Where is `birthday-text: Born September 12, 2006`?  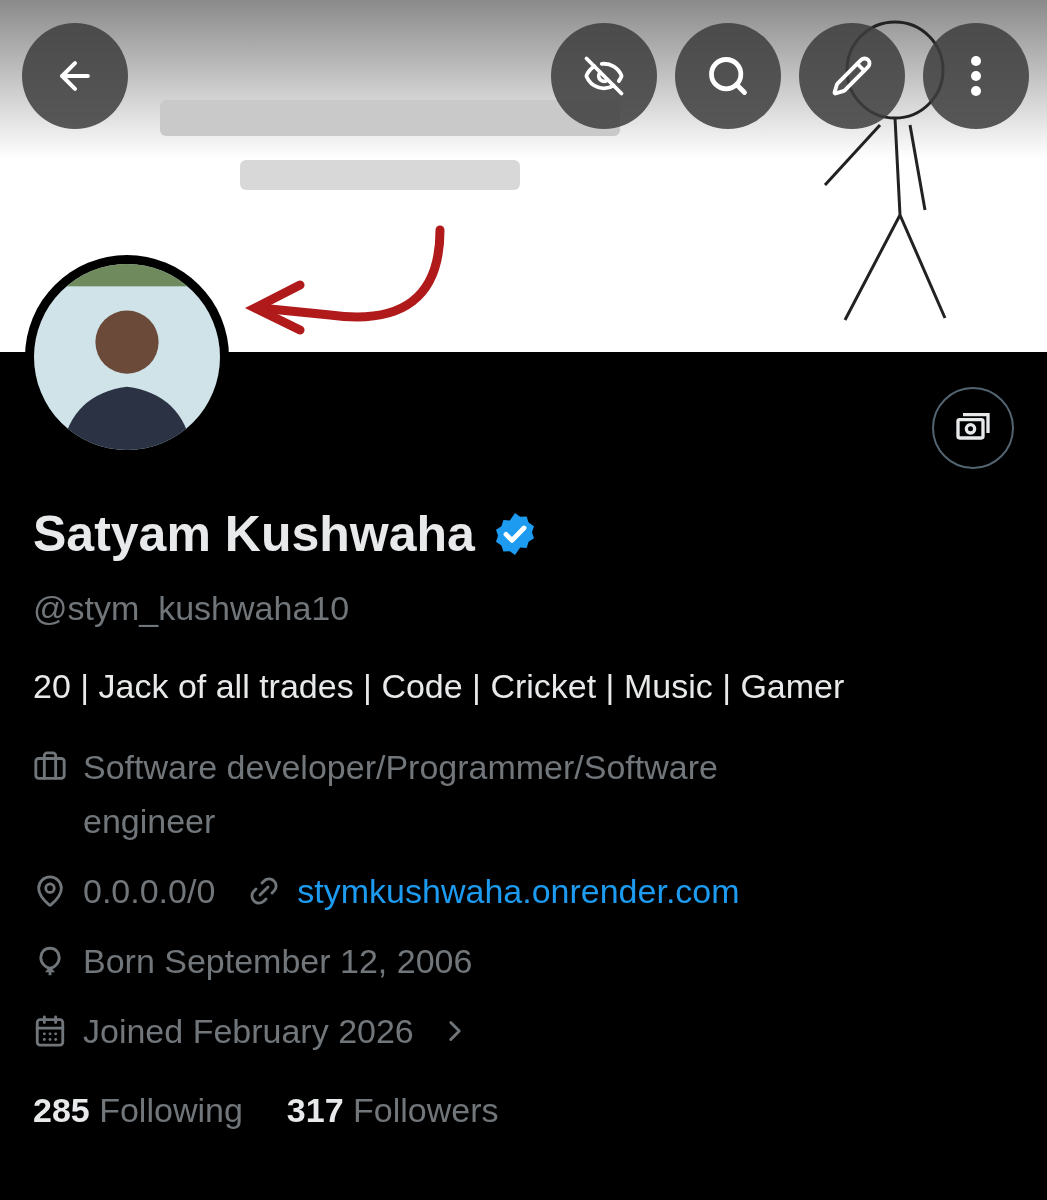 birthday-text: Born September 12, 2006 is located at coordinates (278, 961).